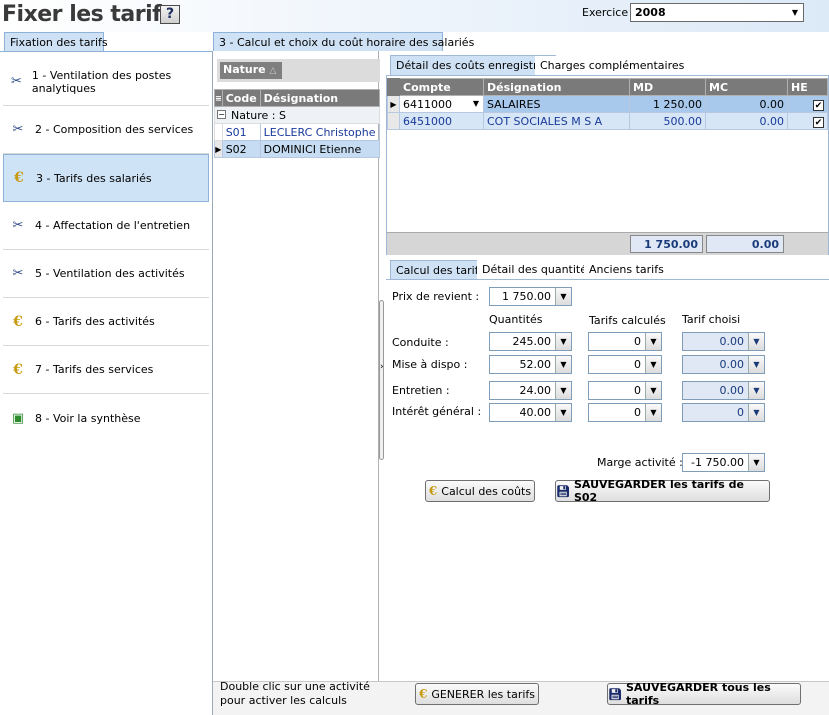 The width and height of the screenshot is (829, 715). Describe the element at coordinates (241, 98) in the screenshot. I see `column-header-code: Code` at that location.